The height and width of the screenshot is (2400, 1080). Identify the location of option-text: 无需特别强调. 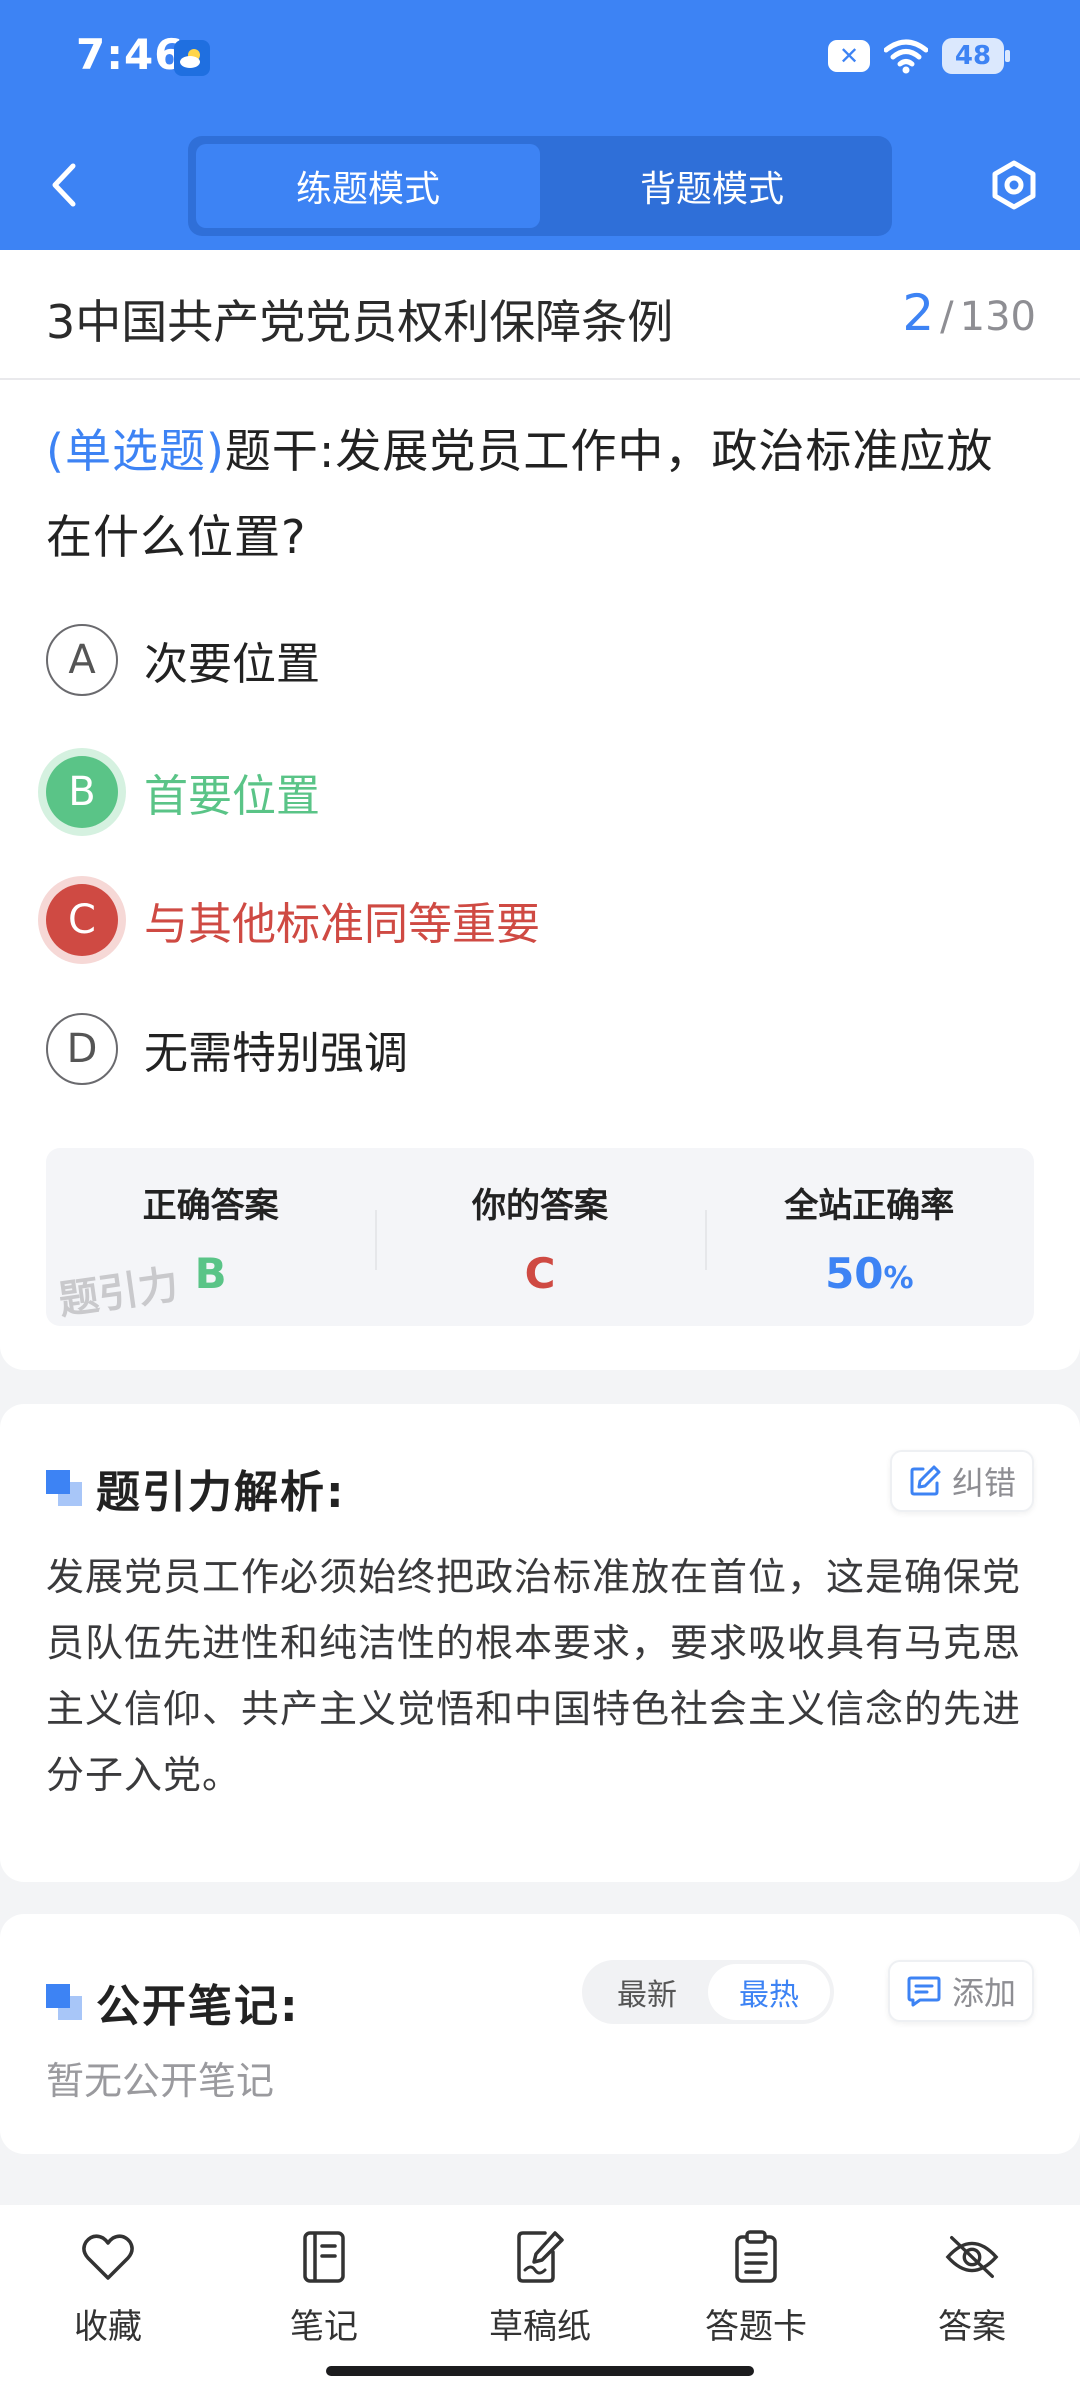
(276, 1053).